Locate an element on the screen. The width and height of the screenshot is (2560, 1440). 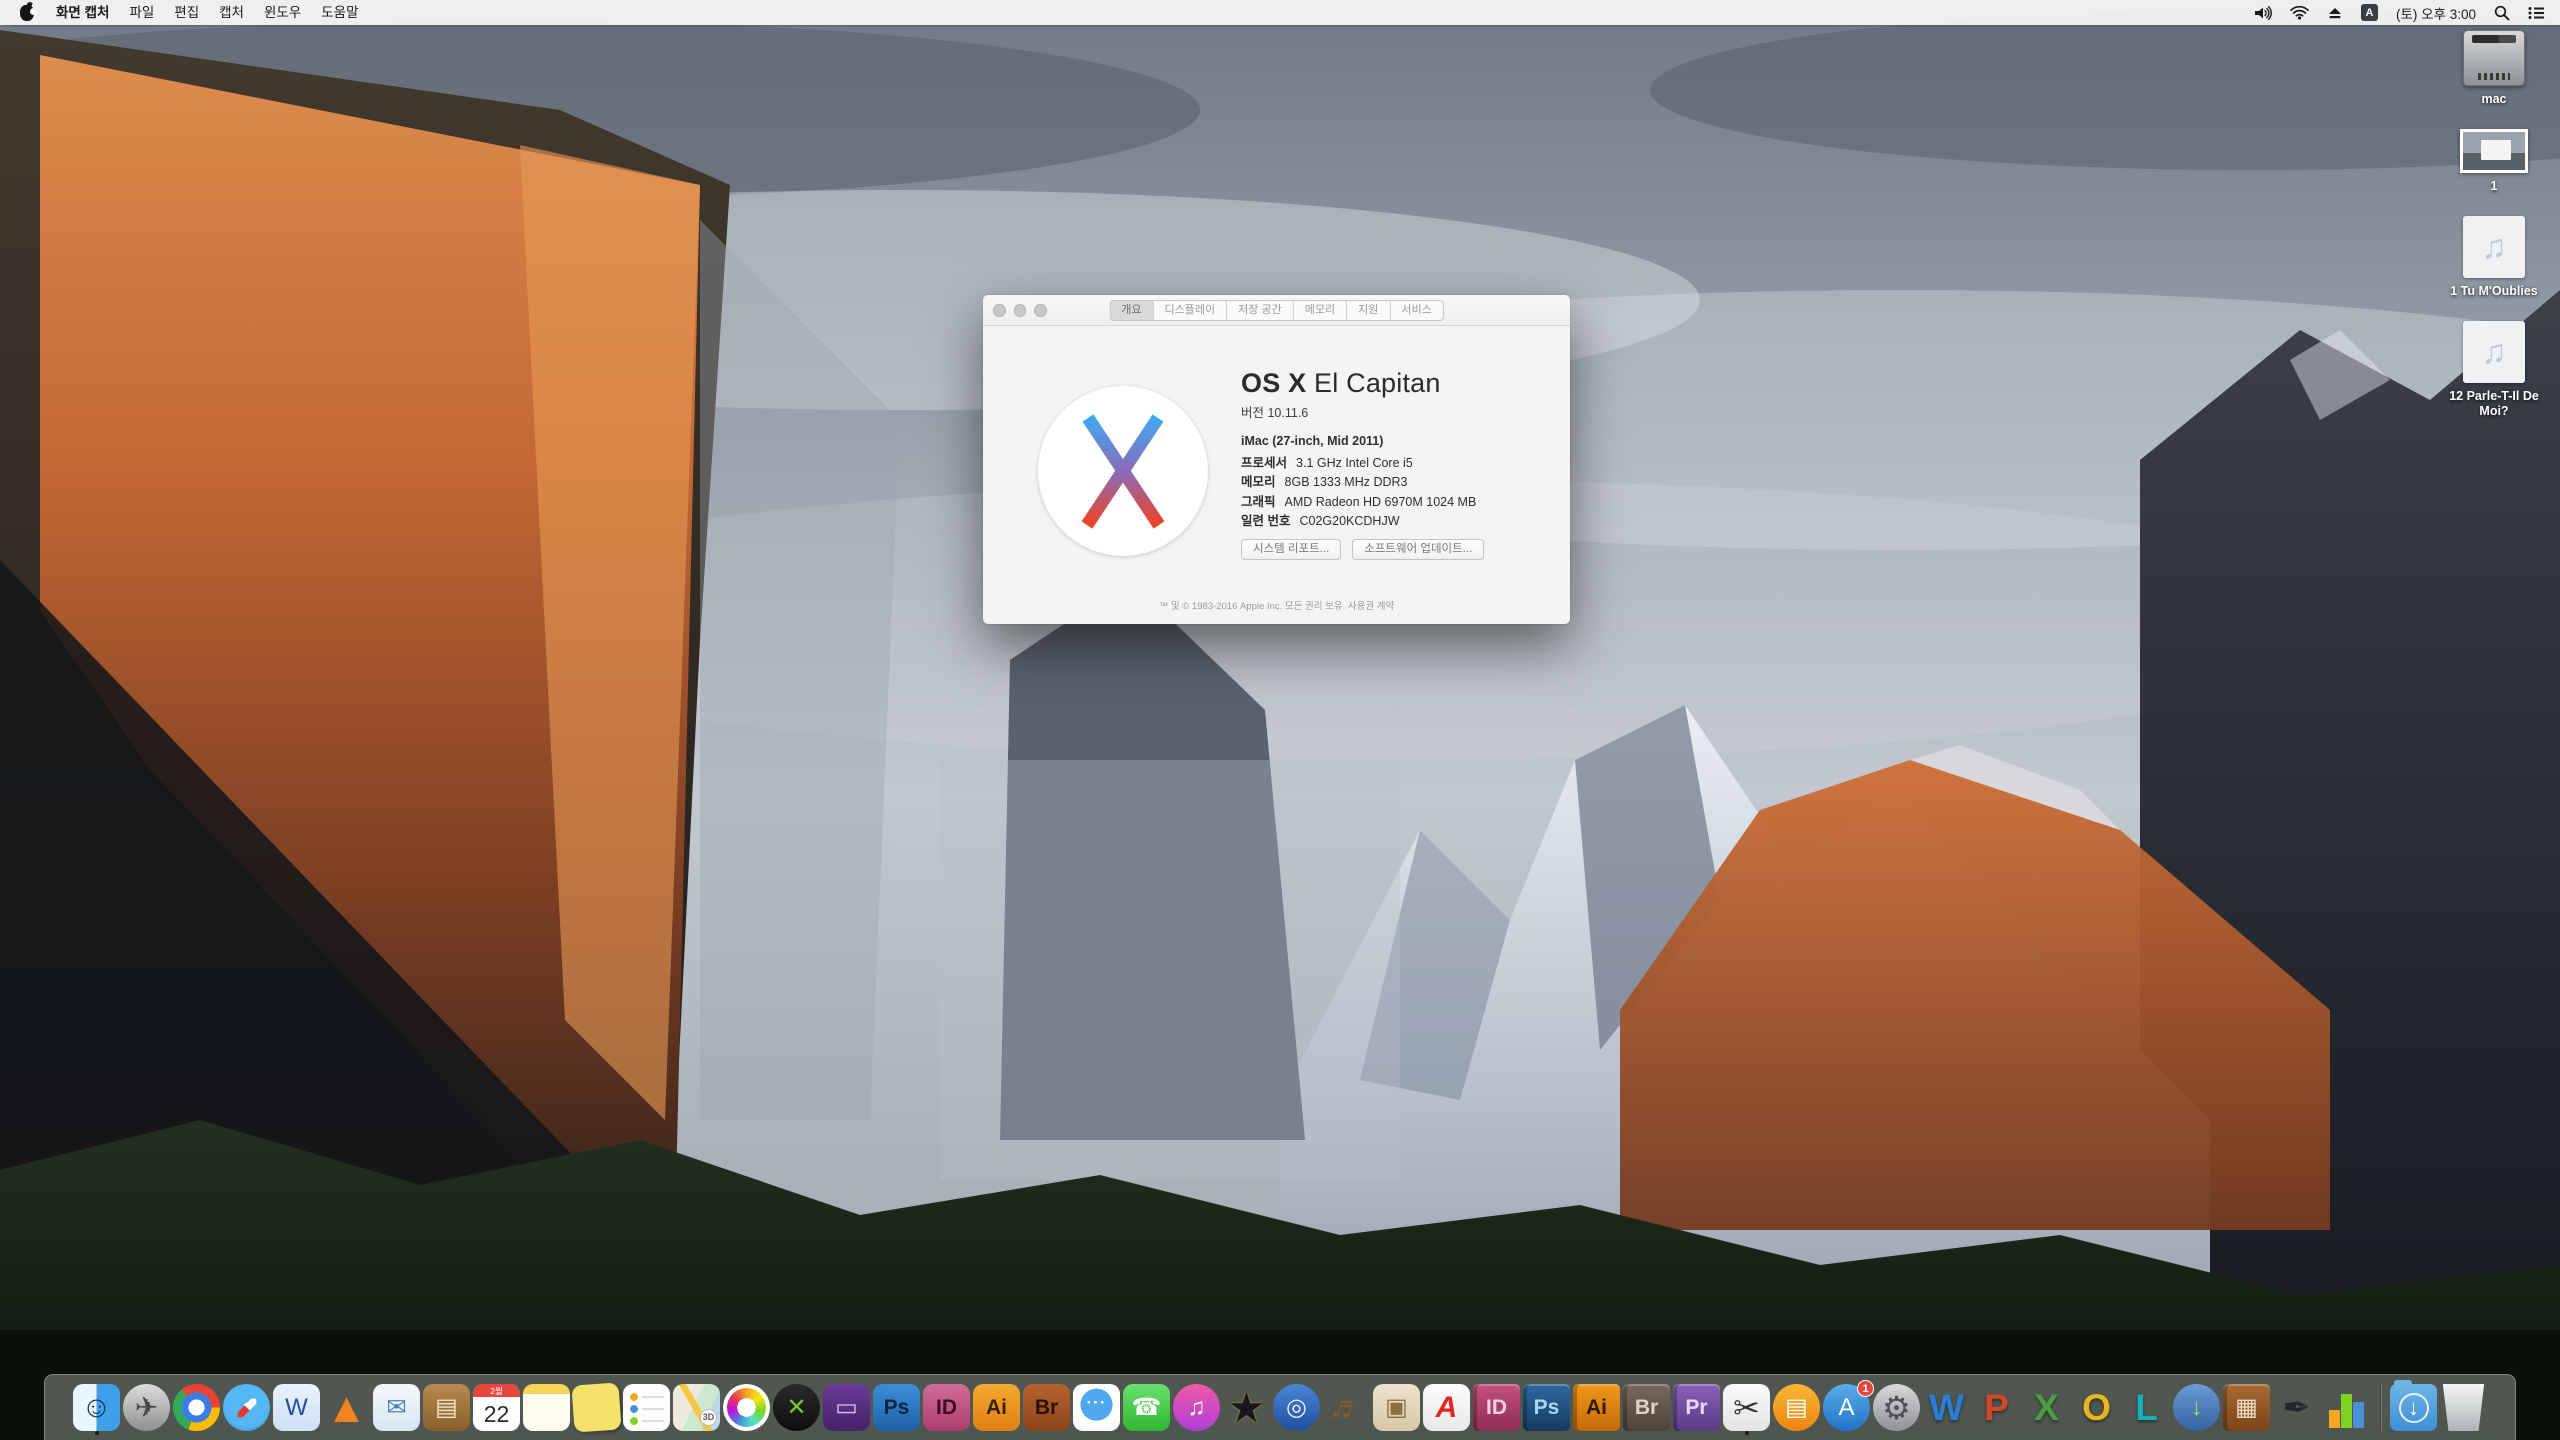
premiere-cs5-glyph: Pr is located at coordinates (1696, 1407).